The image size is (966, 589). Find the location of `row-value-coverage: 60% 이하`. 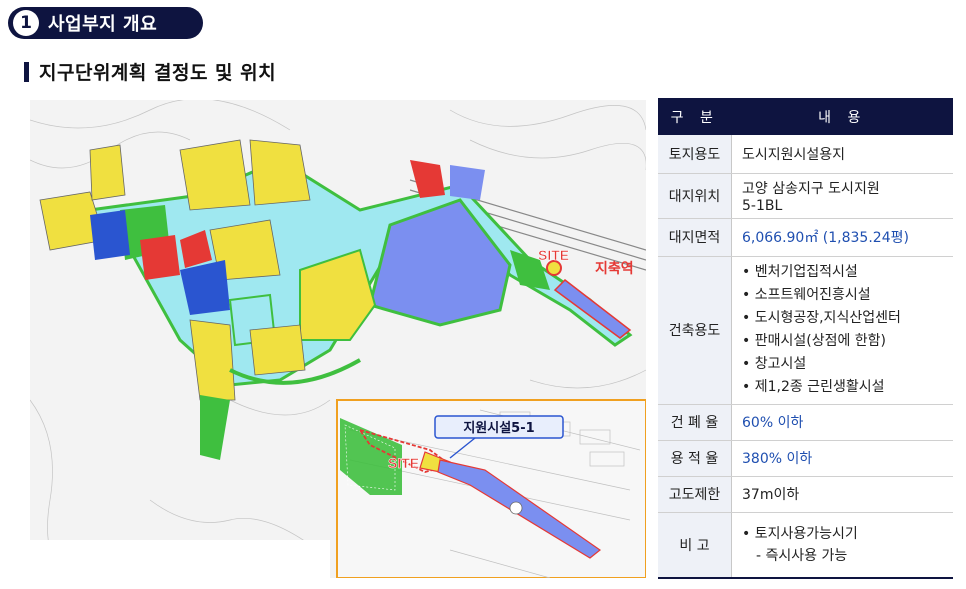

row-value-coverage: 60% 이하 is located at coordinates (842, 422).